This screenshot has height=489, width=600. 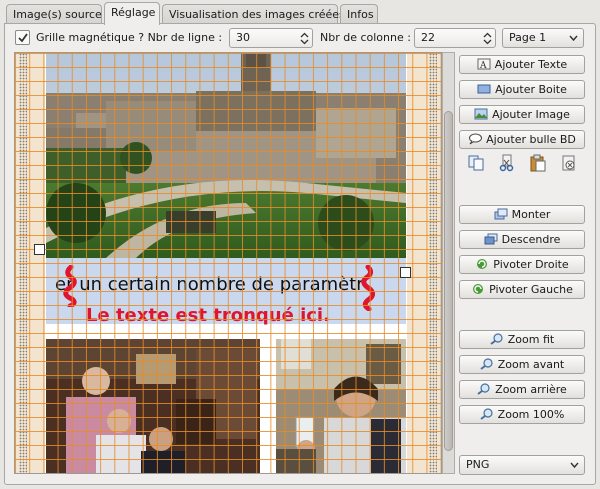 I want to click on family-image, so click(x=153, y=406).